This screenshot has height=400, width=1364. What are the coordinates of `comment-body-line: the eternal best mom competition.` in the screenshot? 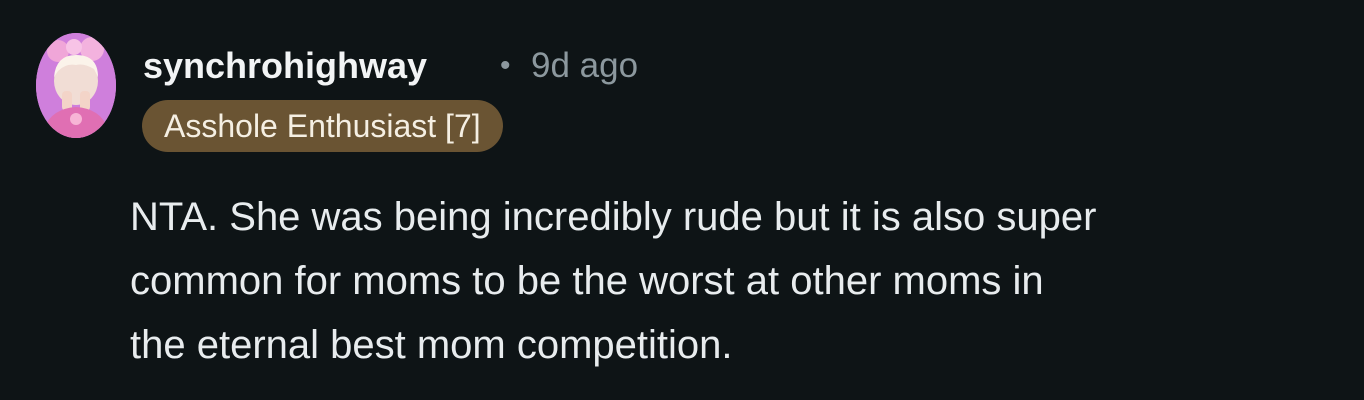 It's located at (431, 345).